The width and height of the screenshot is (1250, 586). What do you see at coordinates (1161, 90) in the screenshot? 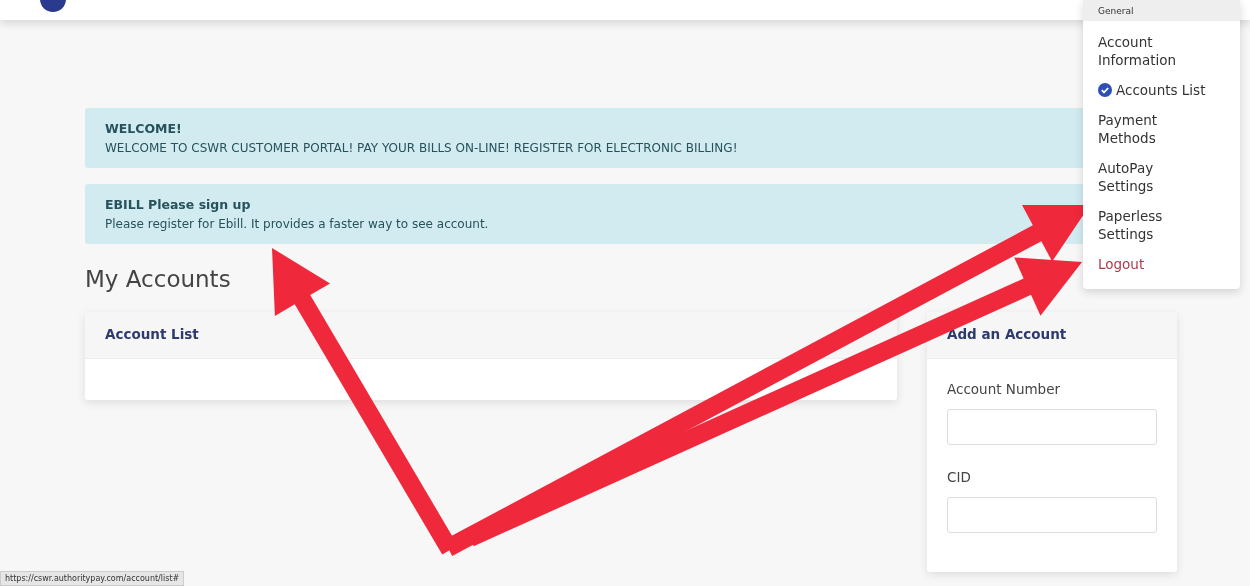
I see `menu-item: Accounts List` at bounding box center [1161, 90].